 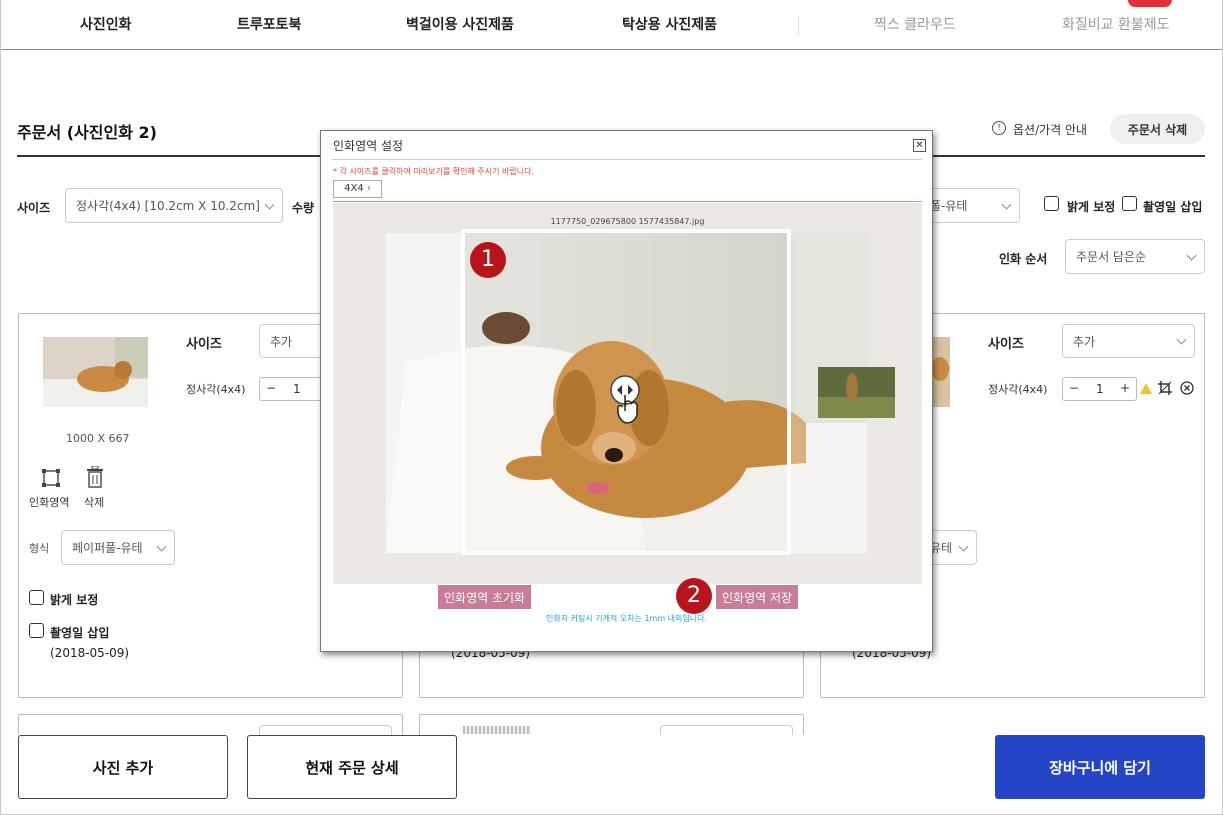 I want to click on chevron-right-icon: ›, so click(x=368, y=188).